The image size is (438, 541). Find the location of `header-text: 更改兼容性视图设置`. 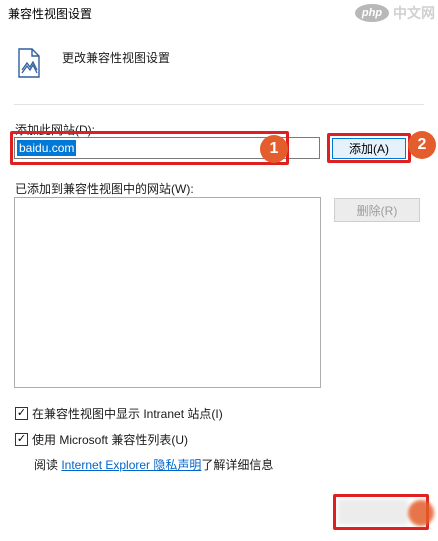

header-text: 更改兼容性视图设置 is located at coordinates (116, 58).